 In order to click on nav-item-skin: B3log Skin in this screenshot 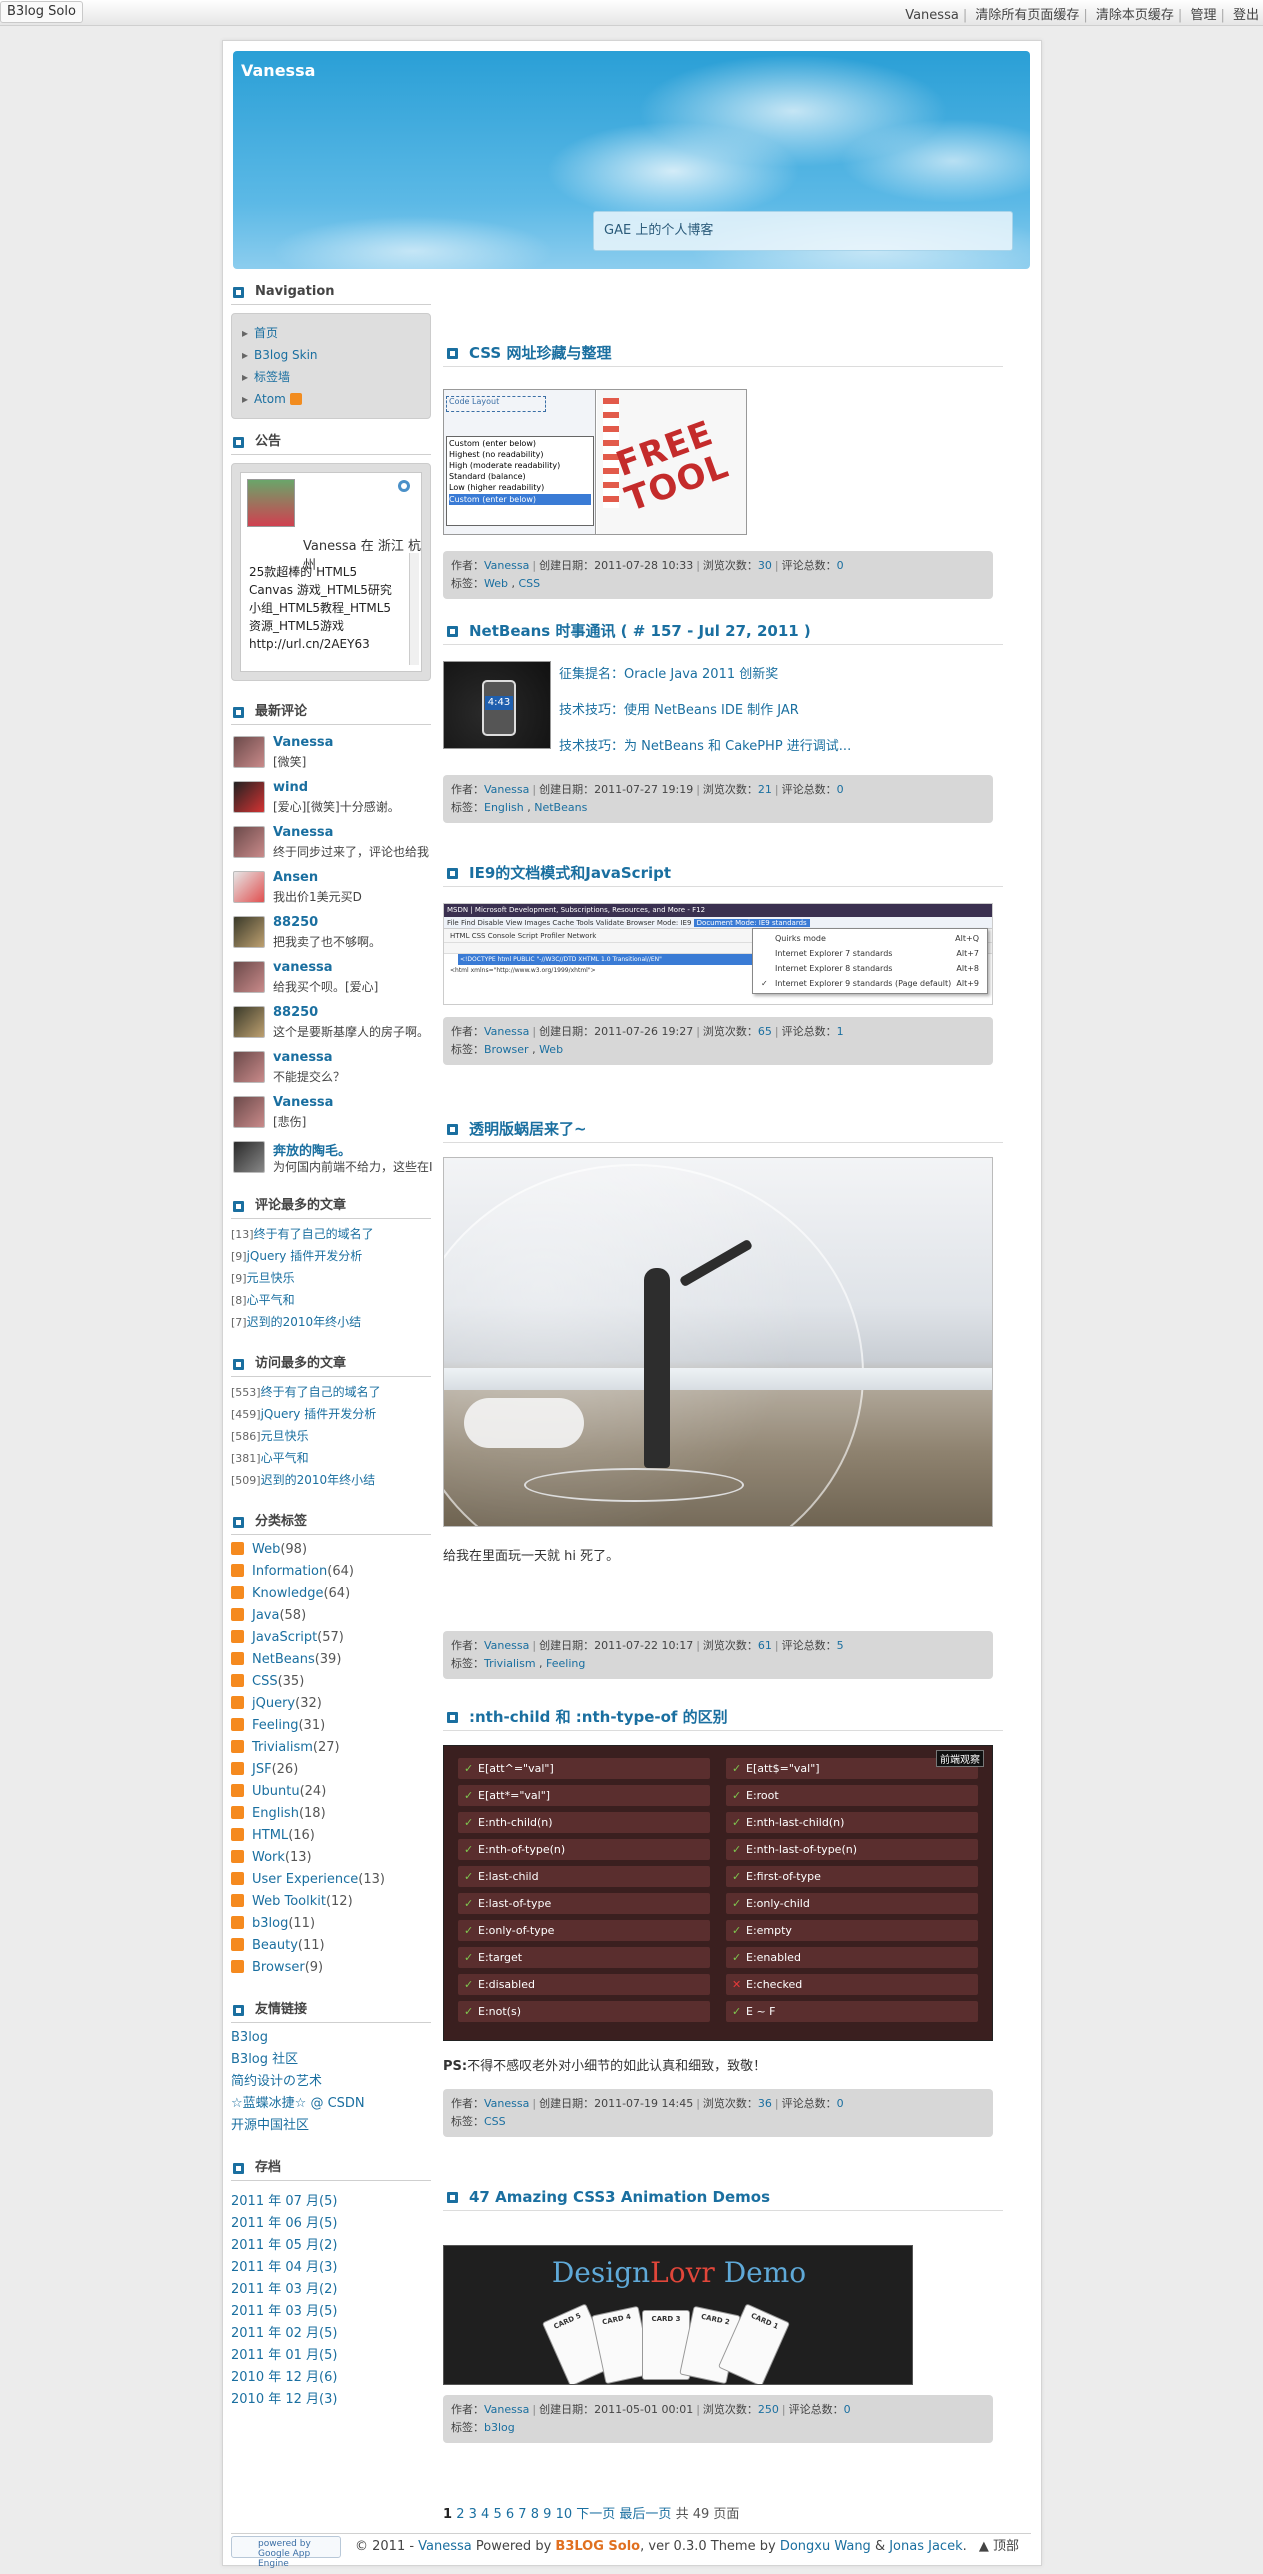, I will do `click(331, 355)`.